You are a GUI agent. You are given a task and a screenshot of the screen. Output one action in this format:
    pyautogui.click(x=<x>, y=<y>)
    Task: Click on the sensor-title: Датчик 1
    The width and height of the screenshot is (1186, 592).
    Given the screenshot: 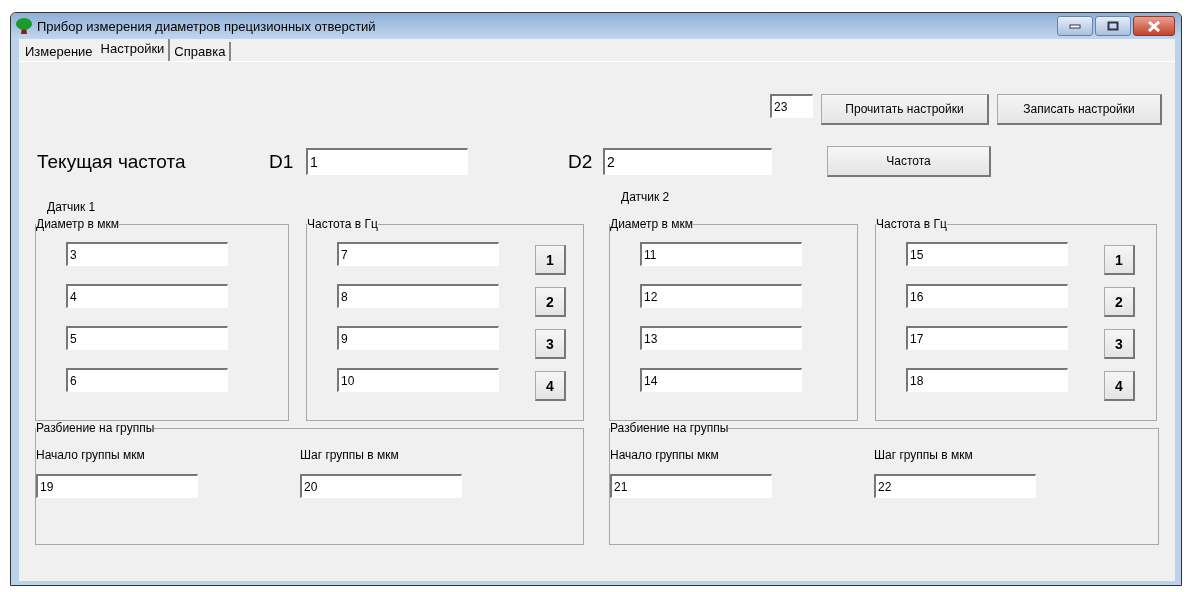 What is the action you would take?
    pyautogui.click(x=71, y=207)
    